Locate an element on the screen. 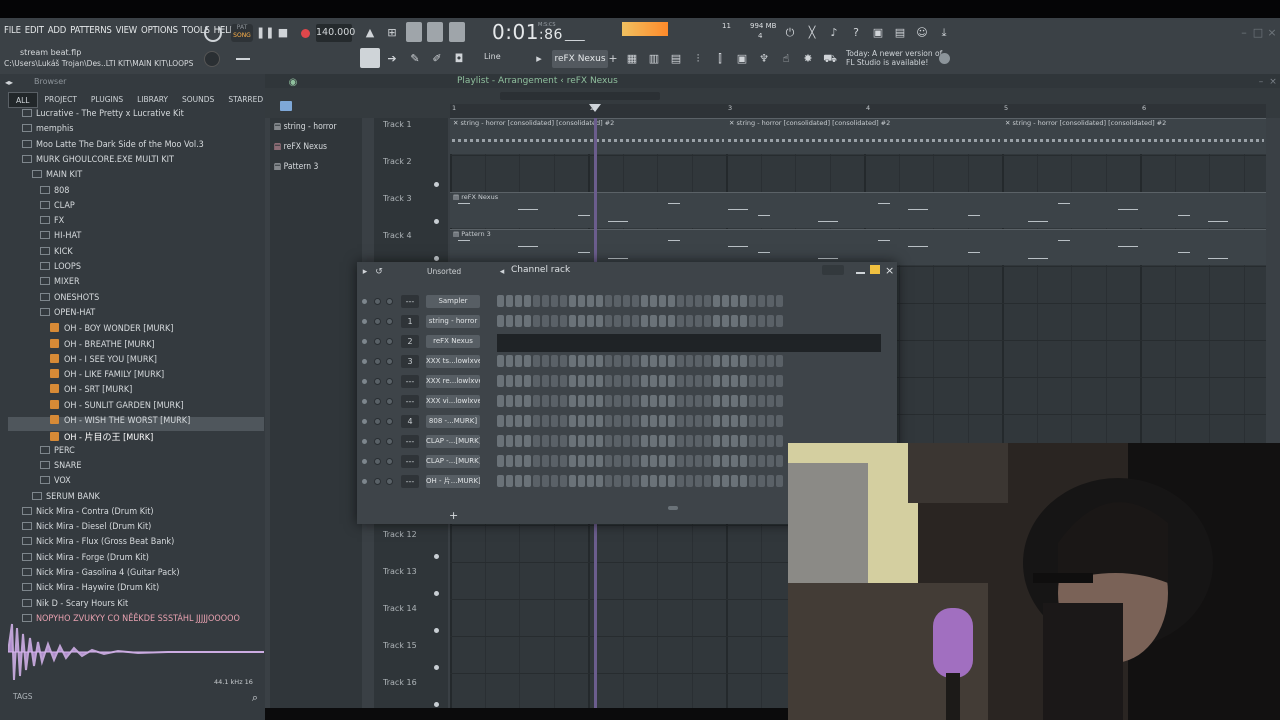  browser-folder: Nick Mira - Contra (Drum Kit) is located at coordinates (88, 514).